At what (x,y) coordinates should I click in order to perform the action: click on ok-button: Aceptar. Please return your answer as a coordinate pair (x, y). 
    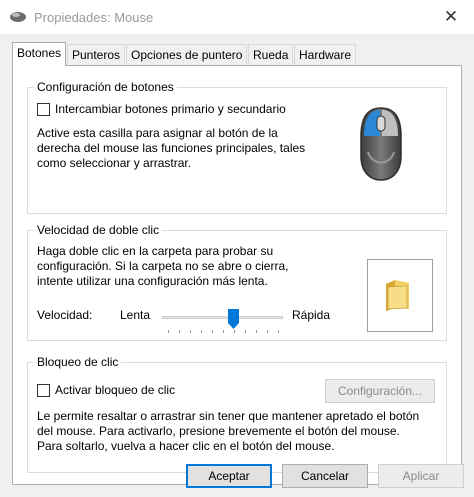
    Looking at the image, I should click on (229, 476).